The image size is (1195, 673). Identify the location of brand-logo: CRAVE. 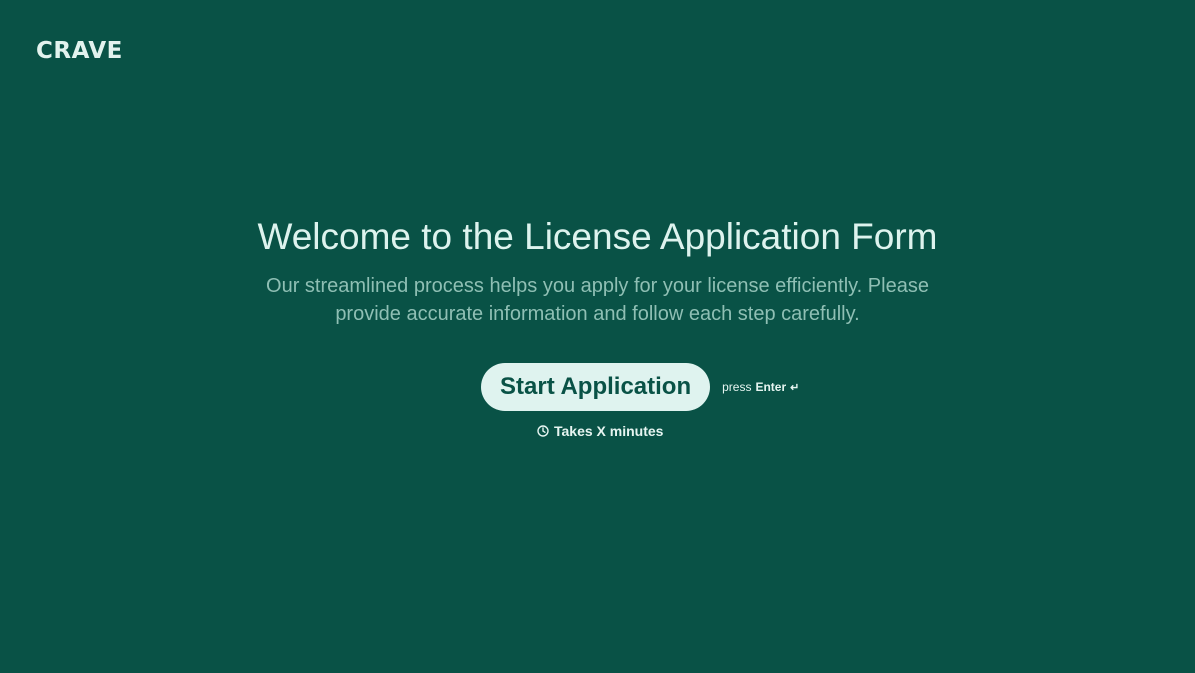
(79, 51).